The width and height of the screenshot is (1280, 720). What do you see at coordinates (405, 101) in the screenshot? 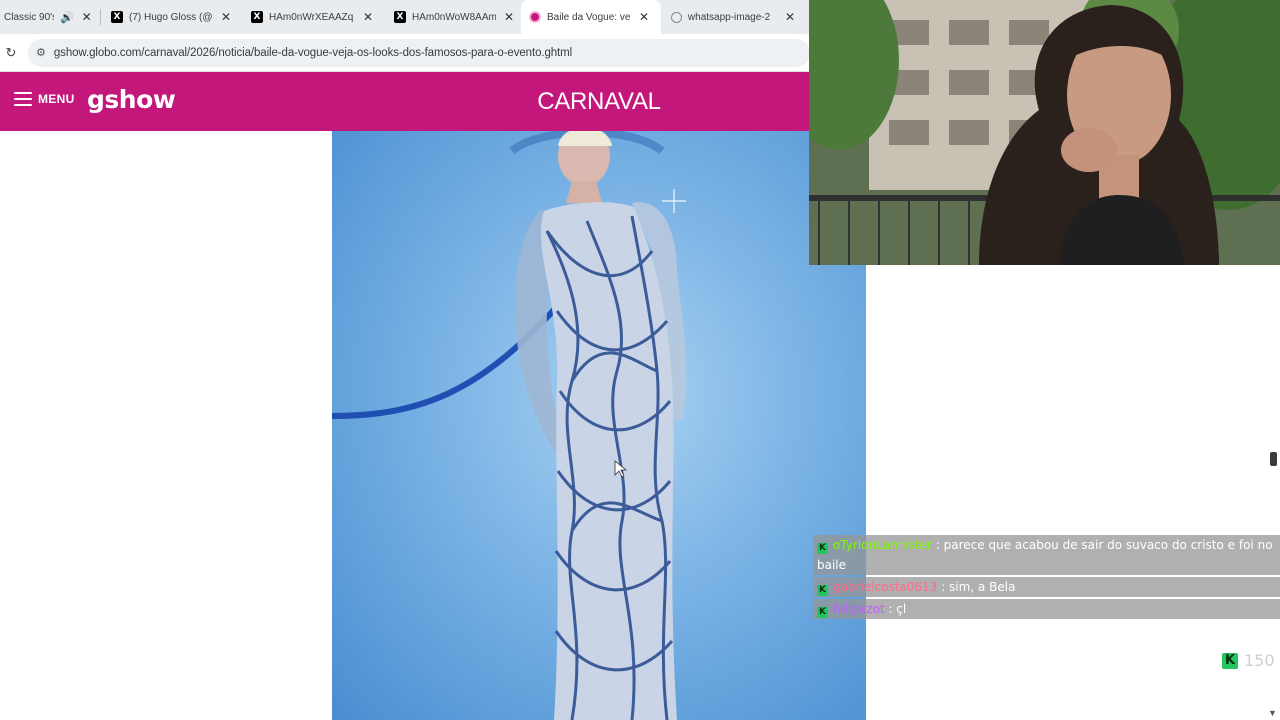
I see `site-header: MENU gshow CARNAVAL` at bounding box center [405, 101].